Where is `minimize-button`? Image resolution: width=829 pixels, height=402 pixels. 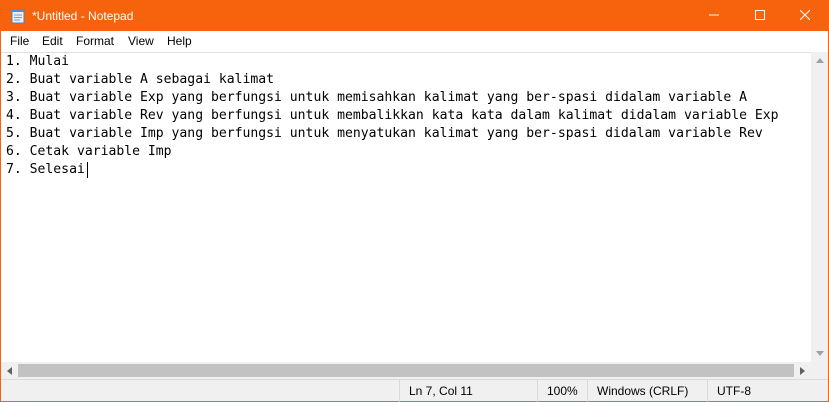
minimize-button is located at coordinates (714, 16).